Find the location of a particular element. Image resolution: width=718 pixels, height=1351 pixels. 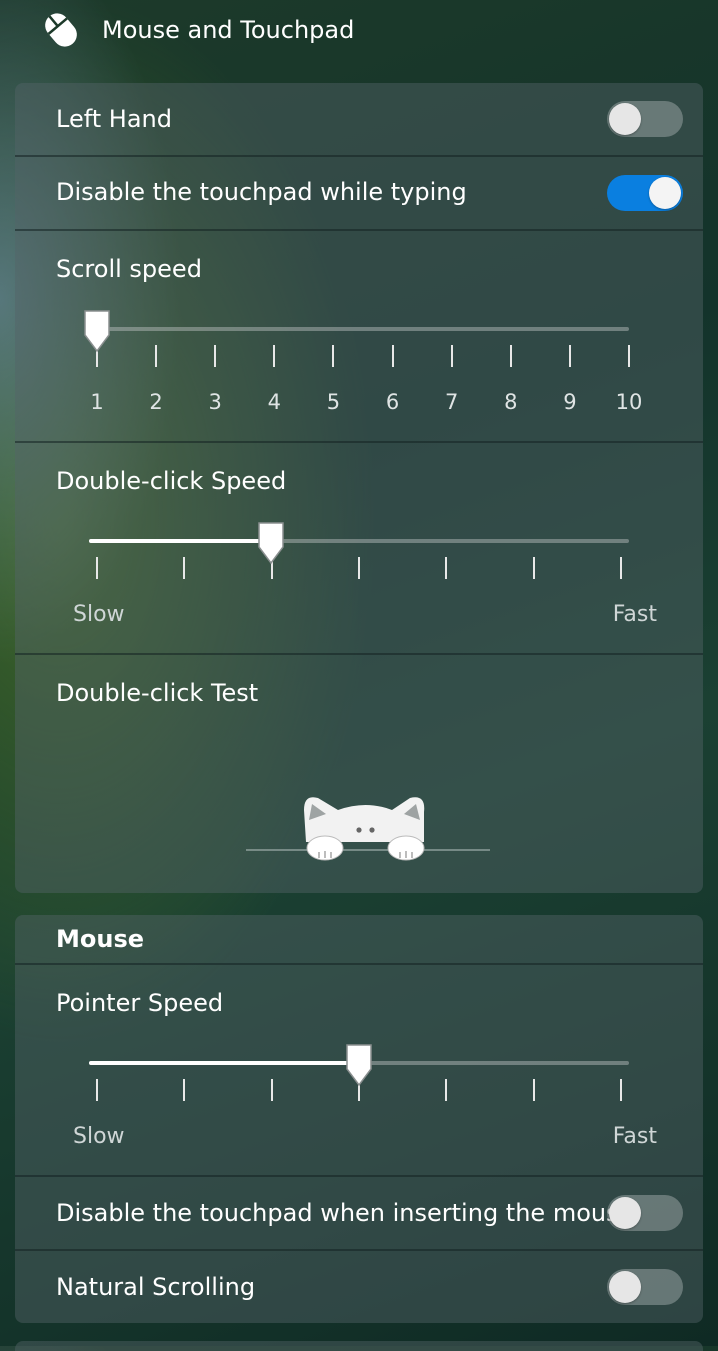

slider-tick-label: 10 is located at coordinates (629, 402).